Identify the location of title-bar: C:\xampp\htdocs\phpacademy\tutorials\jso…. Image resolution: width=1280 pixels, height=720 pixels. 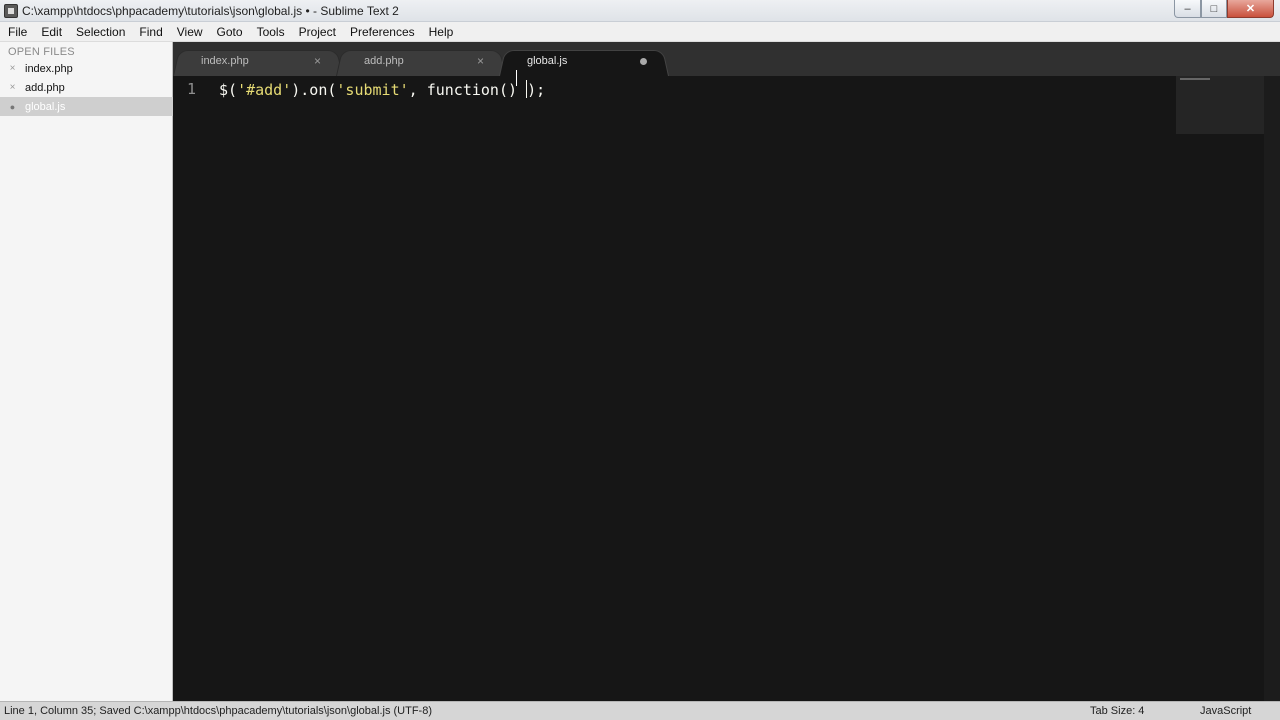
(640, 11).